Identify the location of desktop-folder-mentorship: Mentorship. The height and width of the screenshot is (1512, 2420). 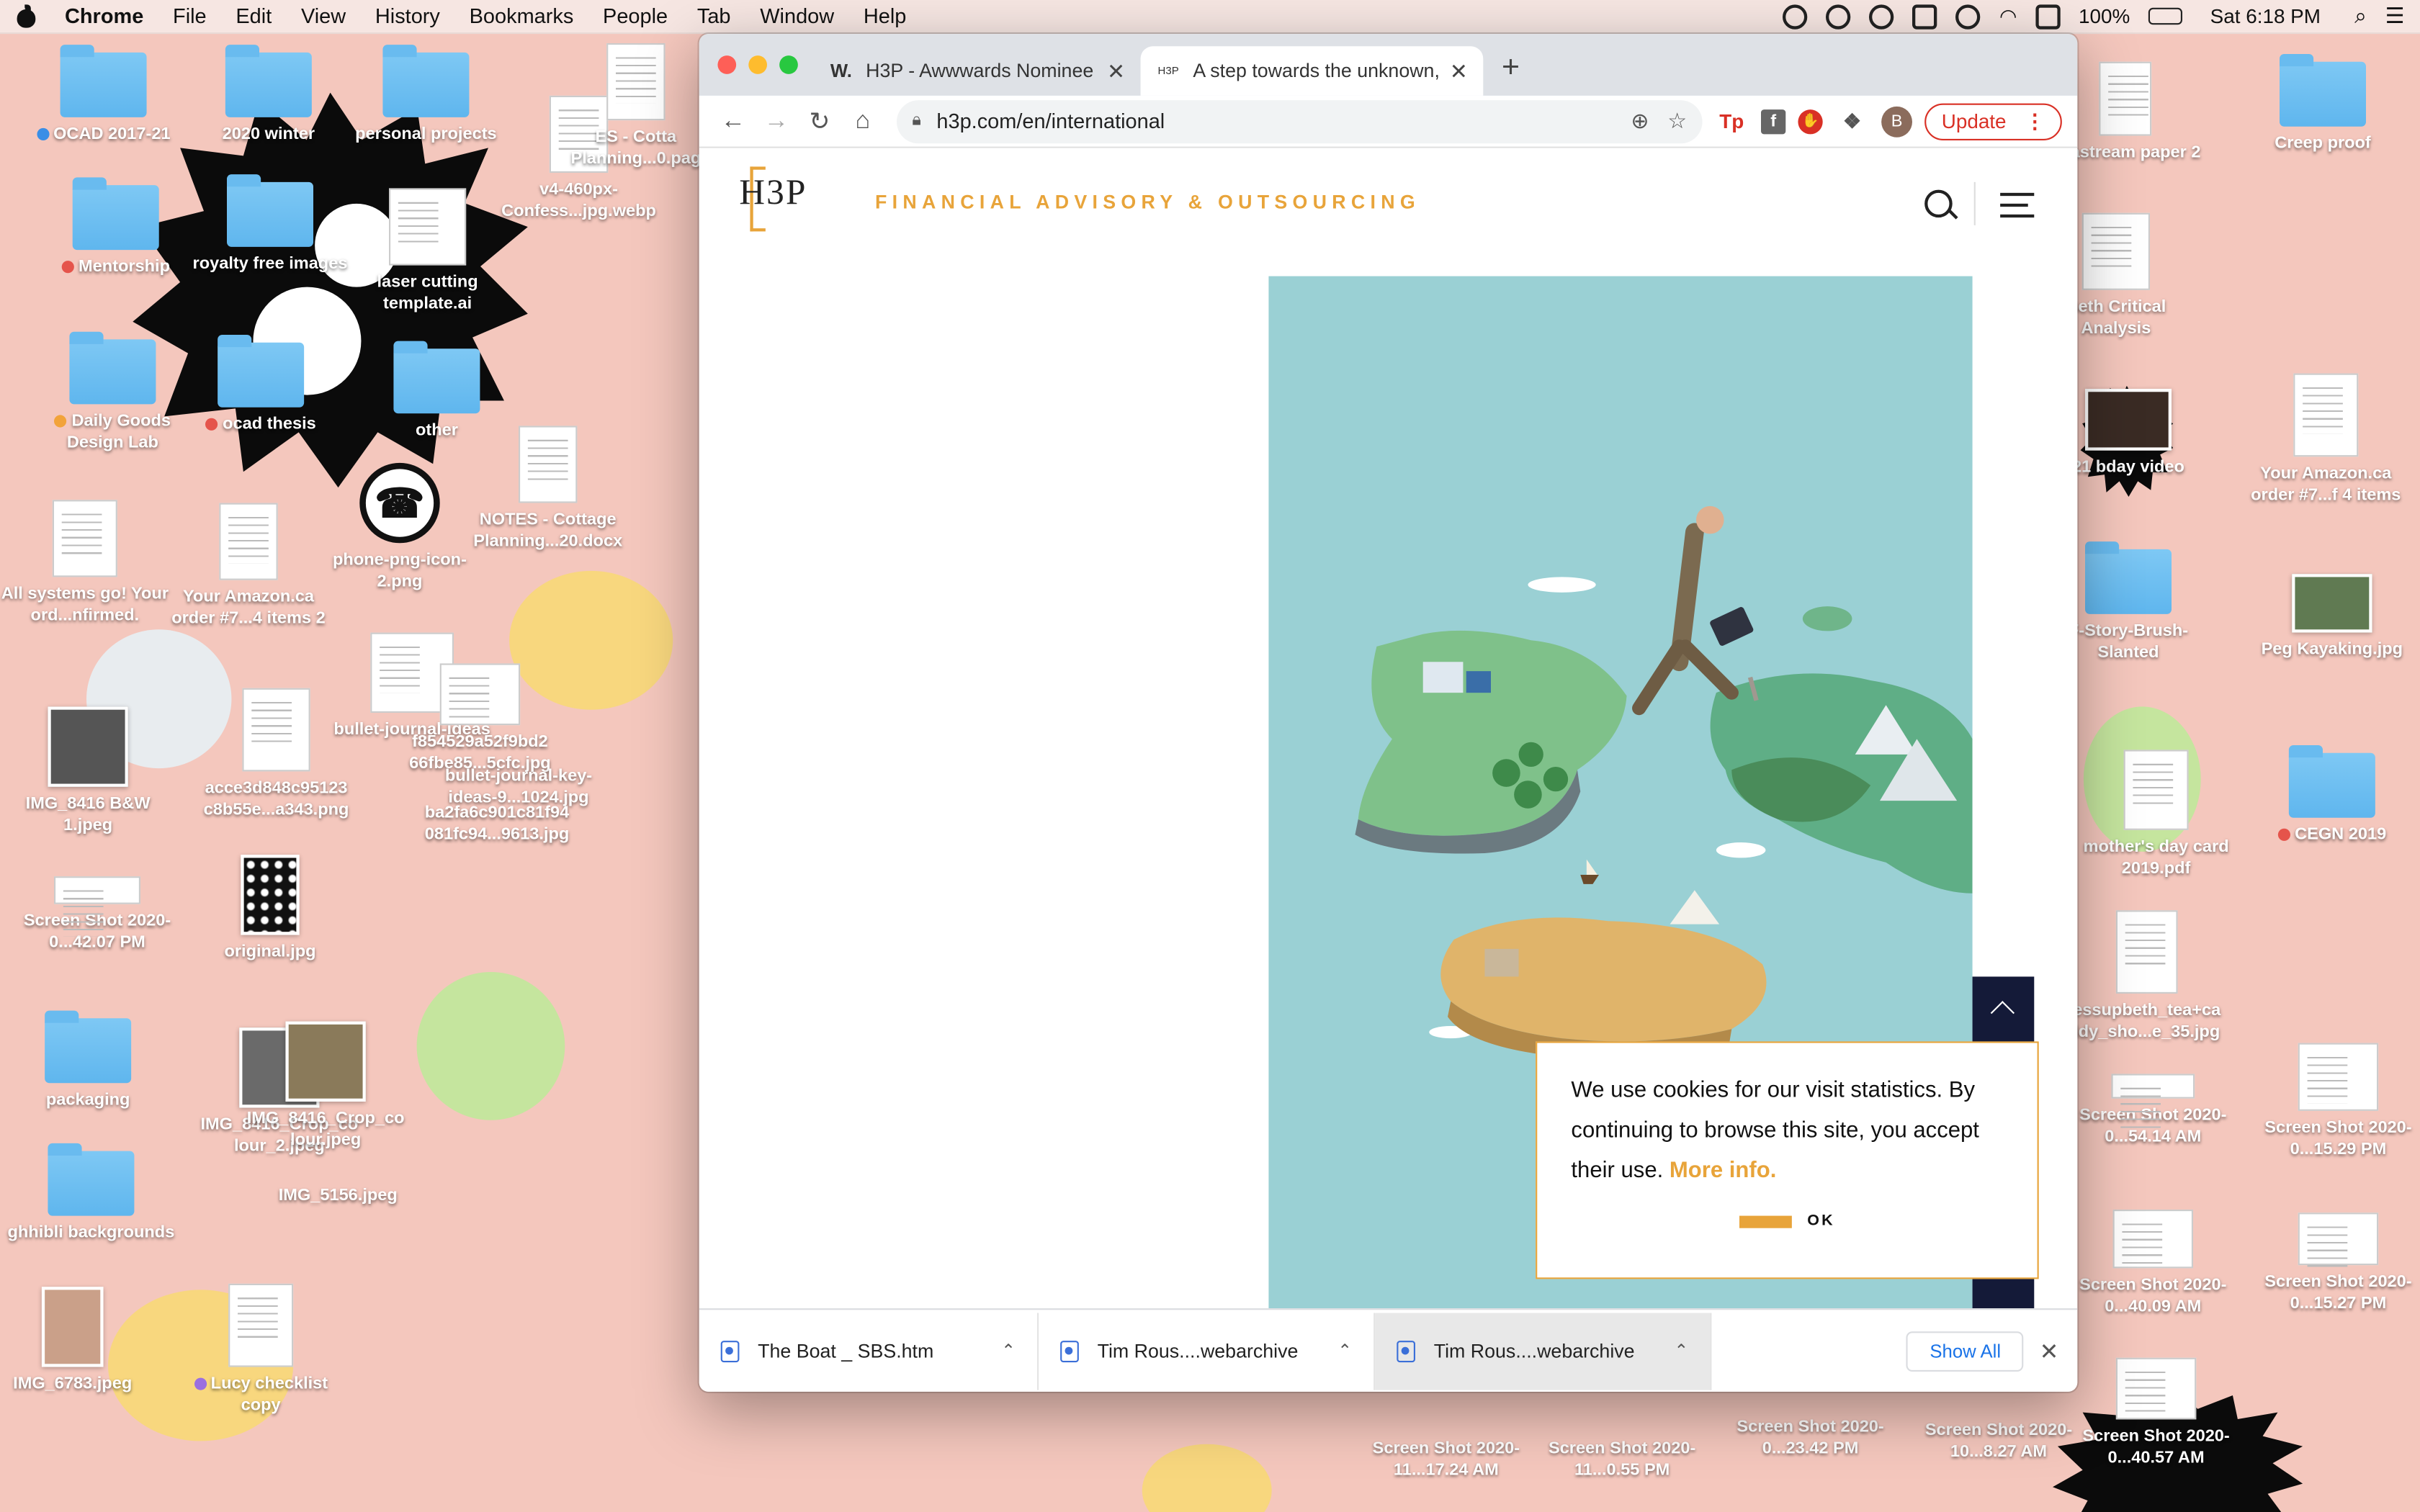
(116, 227).